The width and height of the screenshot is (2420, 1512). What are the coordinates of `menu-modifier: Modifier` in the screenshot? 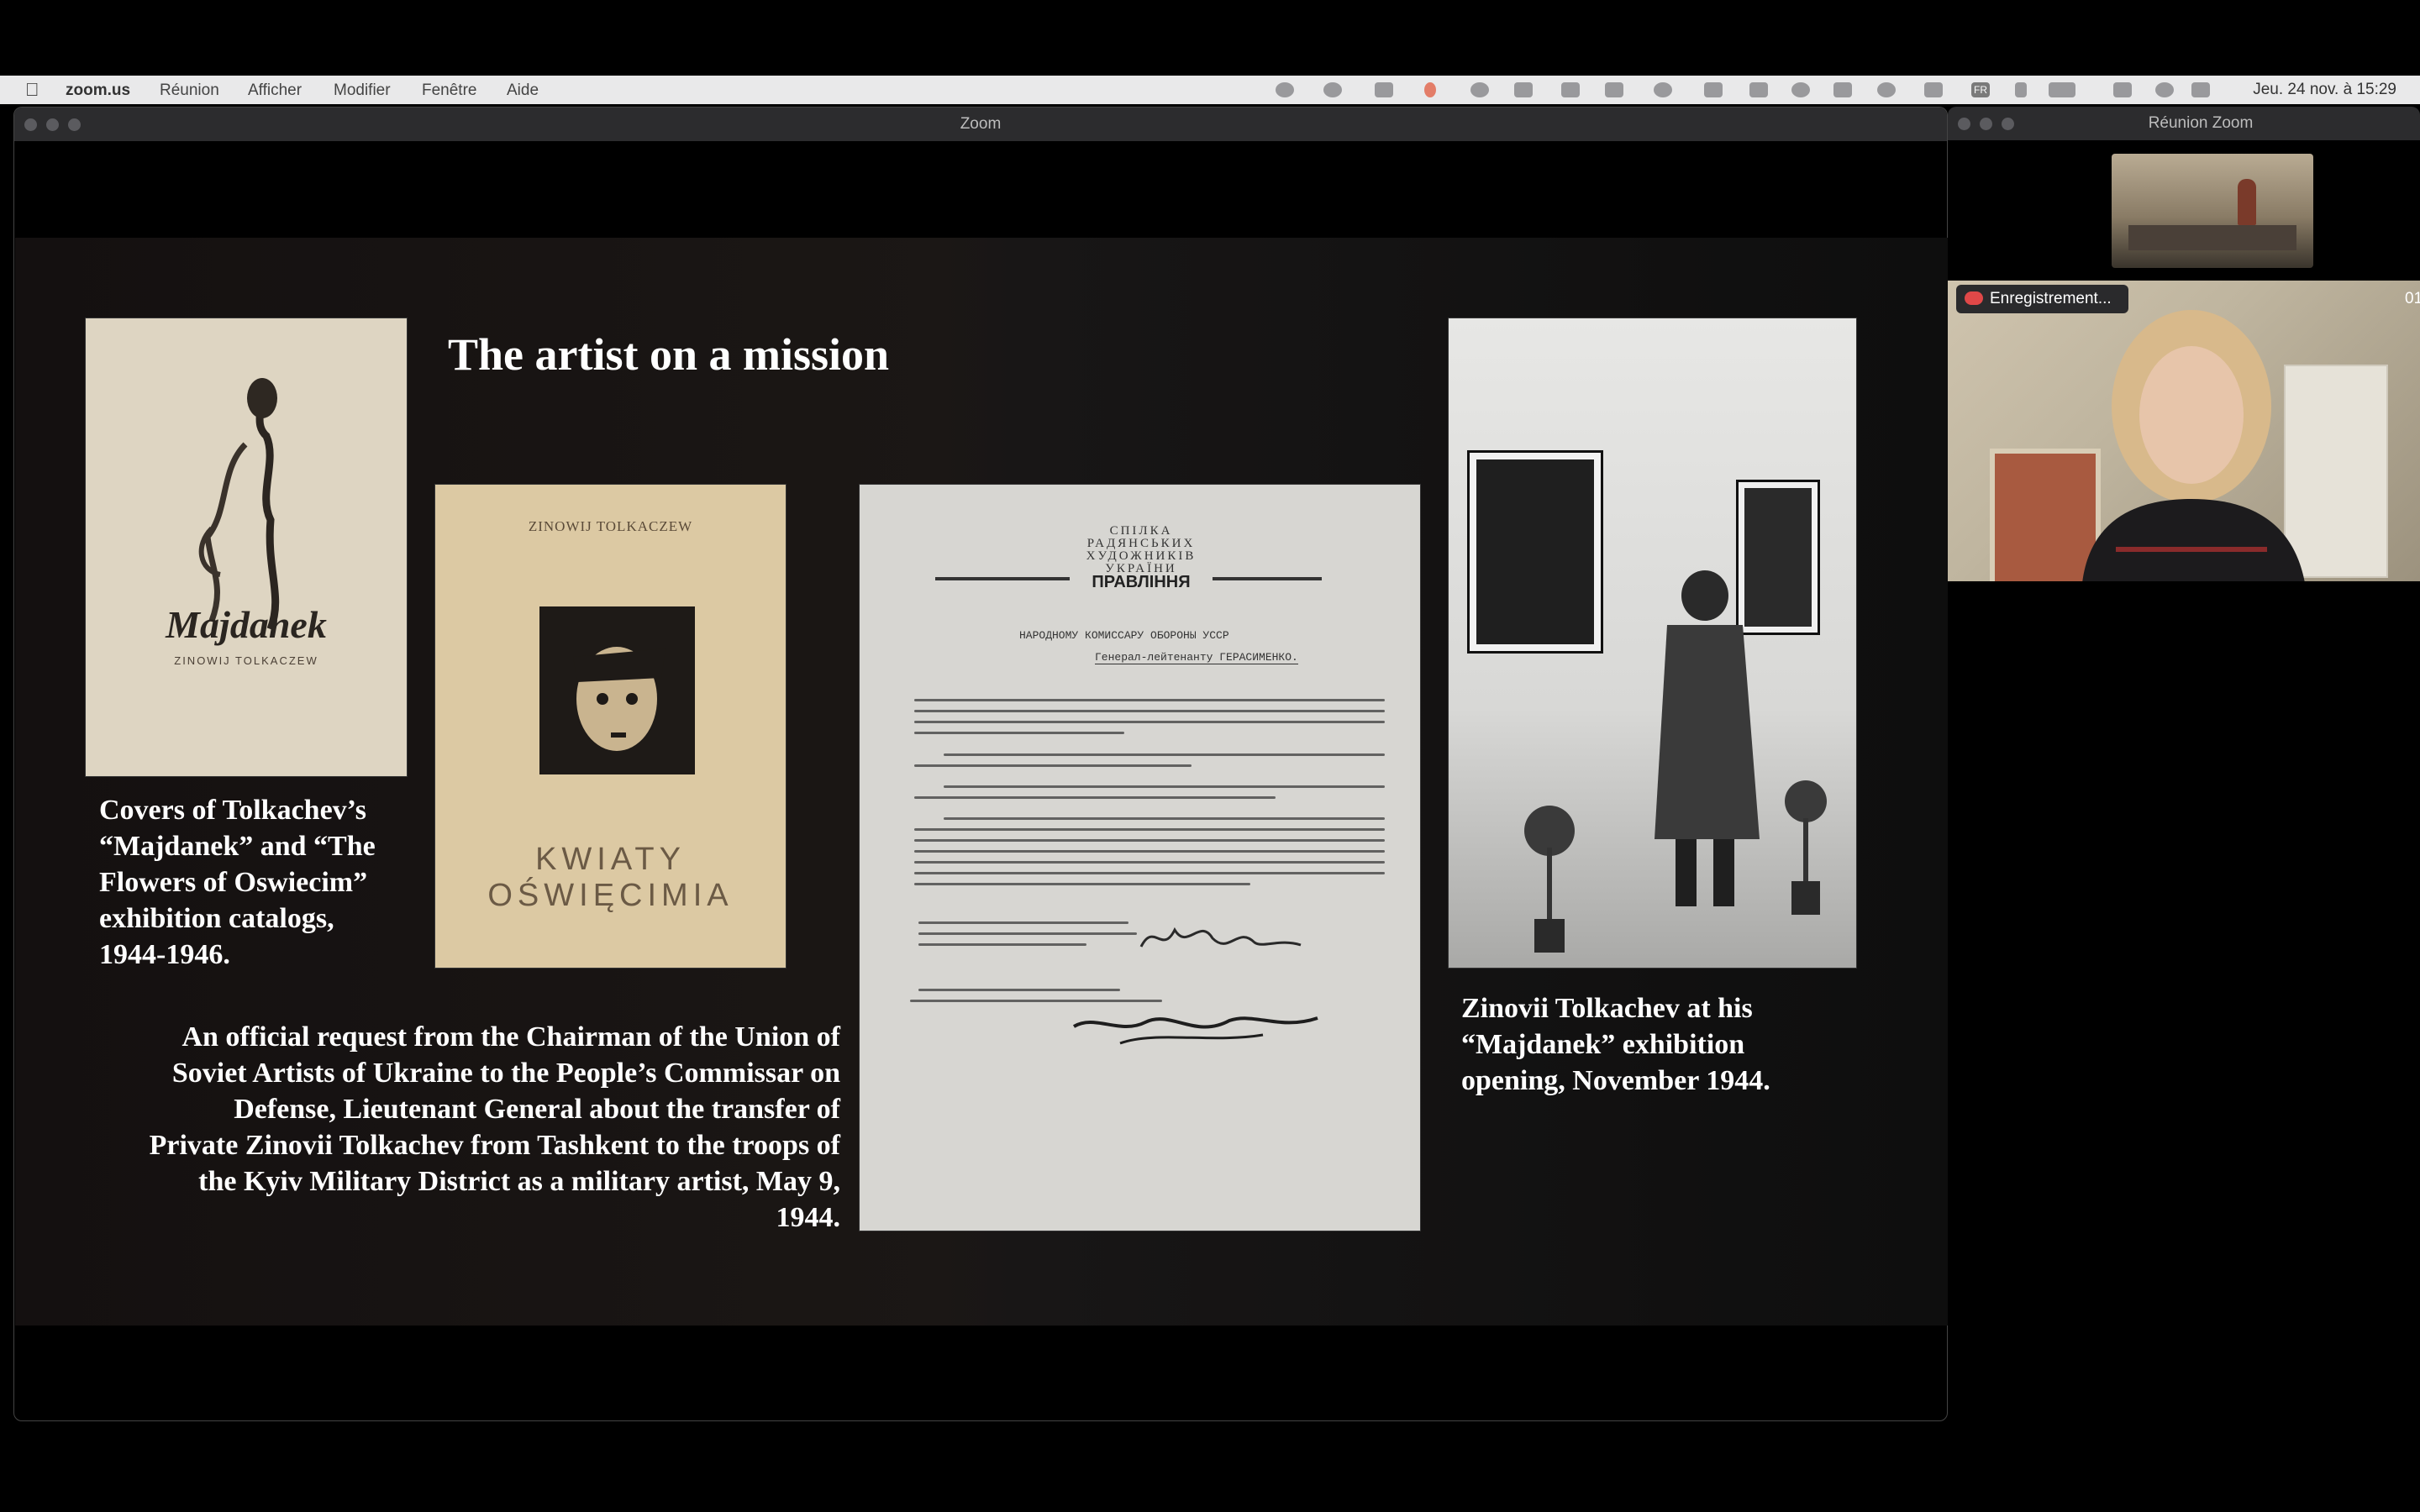 It's located at (362, 90).